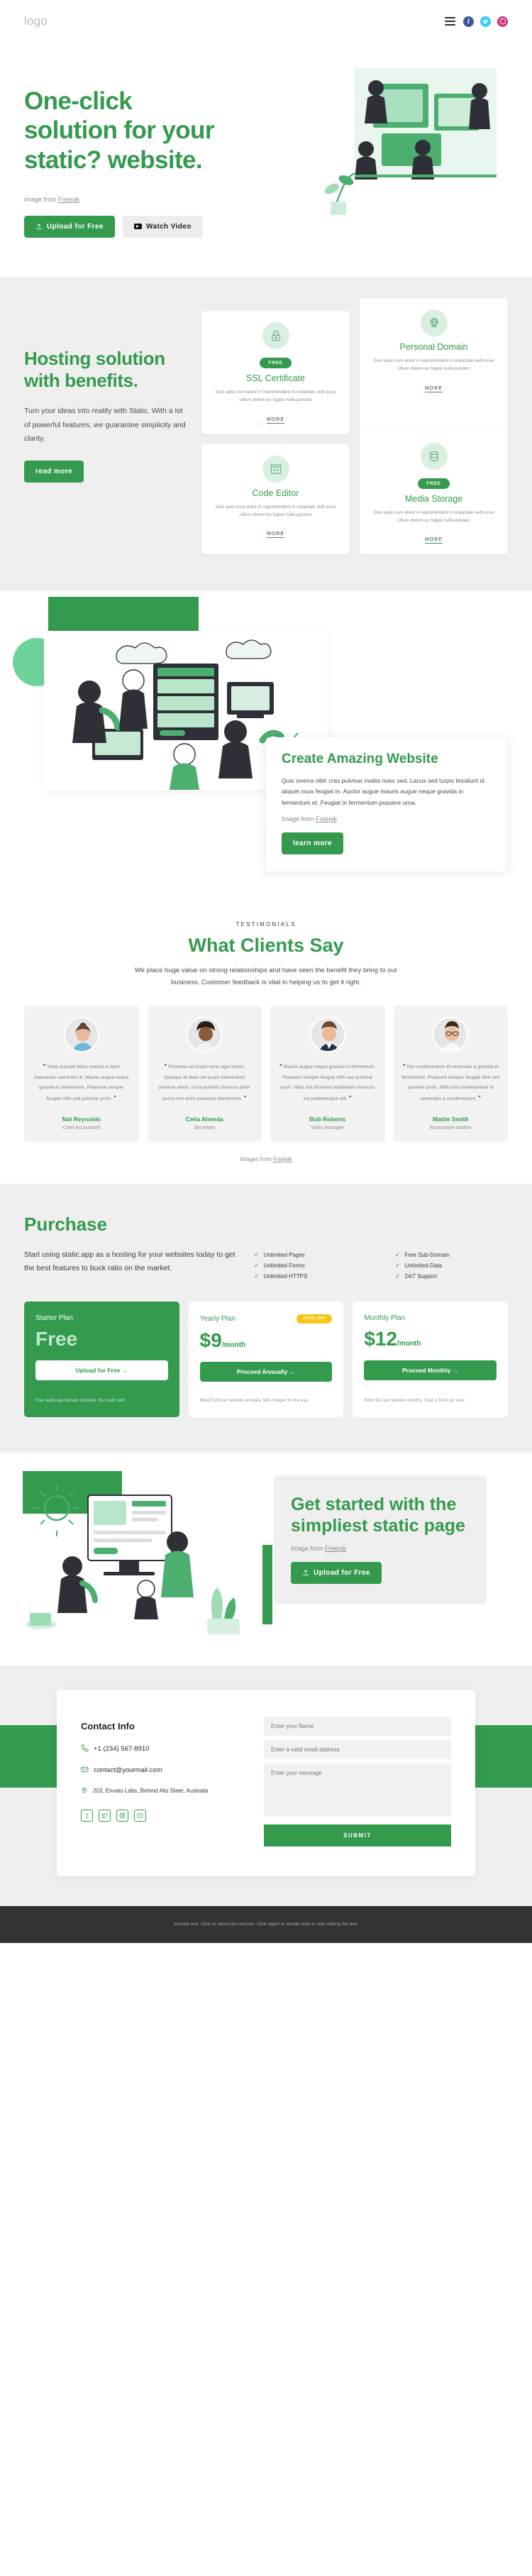 The height and width of the screenshot is (2576, 532). I want to click on testimonial-role: Sales Manager, so click(328, 1127).